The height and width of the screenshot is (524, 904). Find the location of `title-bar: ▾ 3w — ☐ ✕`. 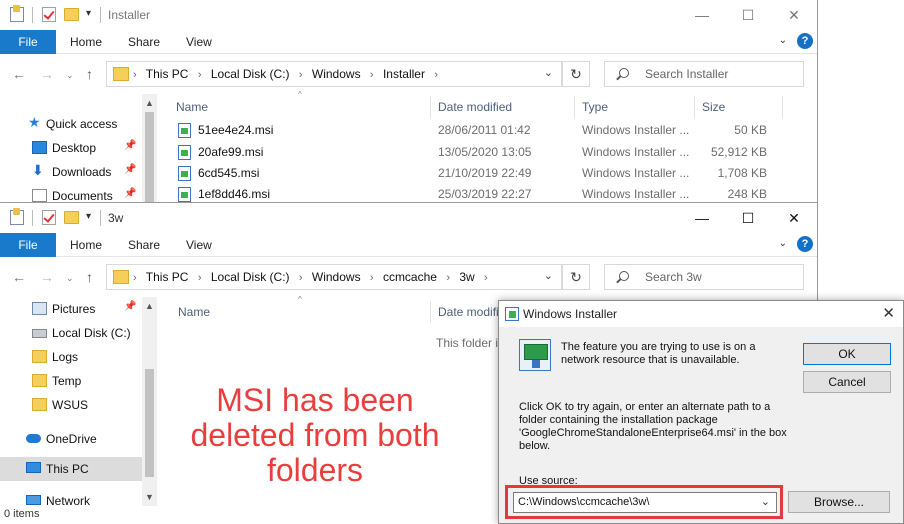

title-bar: ▾ 3w — ☐ ✕ is located at coordinates (408, 218).